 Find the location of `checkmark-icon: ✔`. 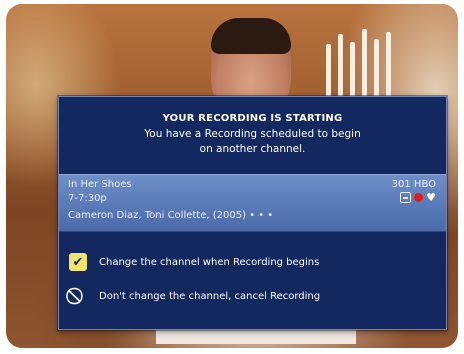

checkmark-icon: ✔ is located at coordinates (78, 262).